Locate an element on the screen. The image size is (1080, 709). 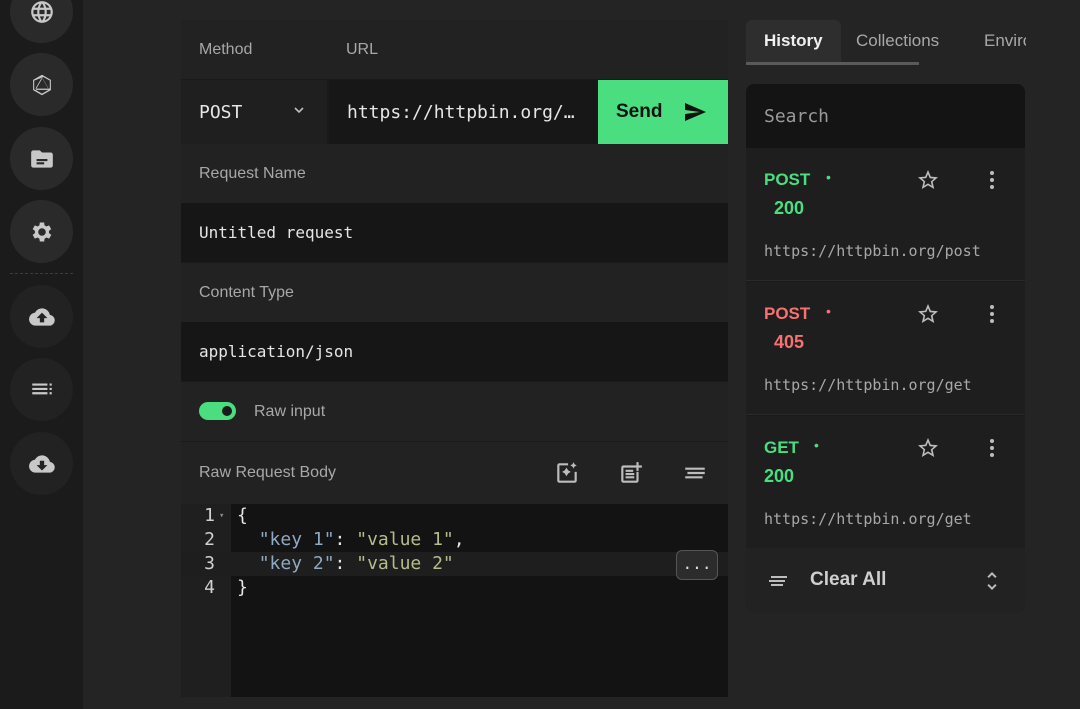
history-url: https://httpbin.org/post is located at coordinates (872, 251).